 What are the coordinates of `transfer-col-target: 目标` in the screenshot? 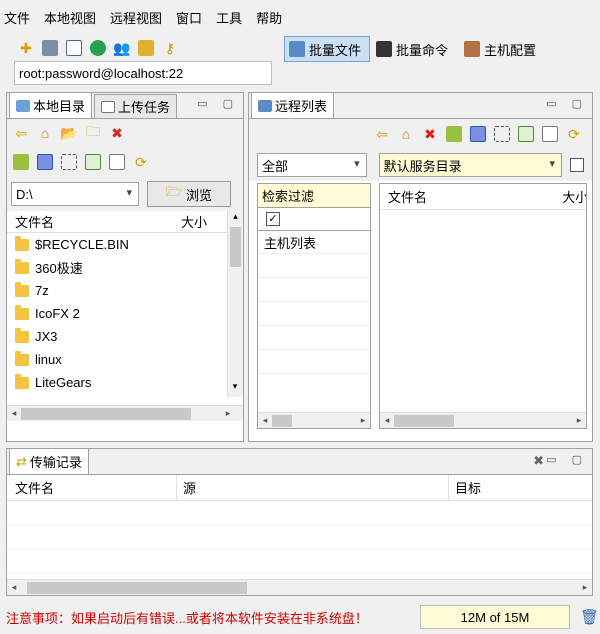 It's located at (465, 487).